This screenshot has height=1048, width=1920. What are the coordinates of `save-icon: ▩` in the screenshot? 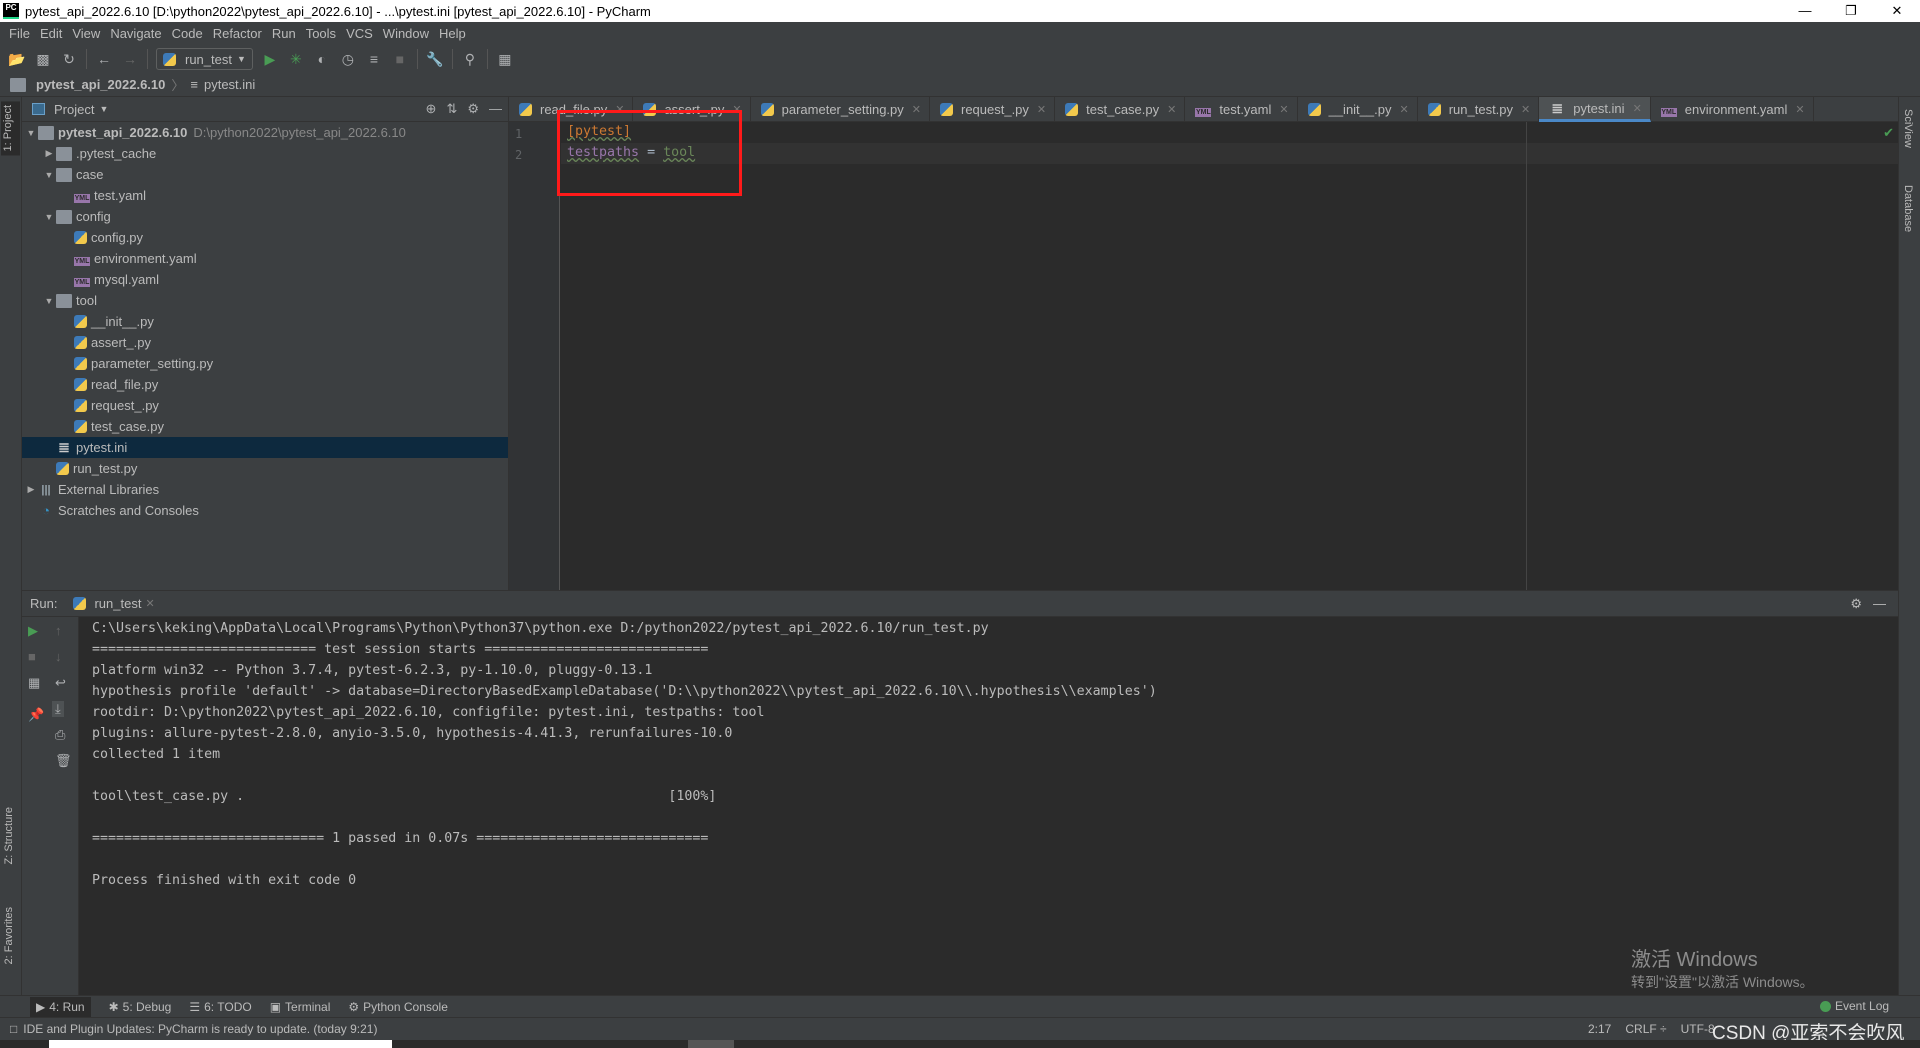 It's located at (43, 59).